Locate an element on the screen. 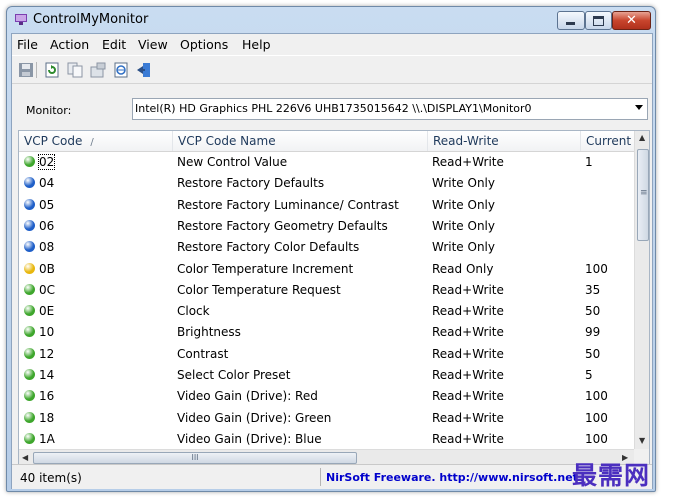  table-row: 18 Video Gain (Drive): Green Read+Write 100 is located at coordinates (326, 418).